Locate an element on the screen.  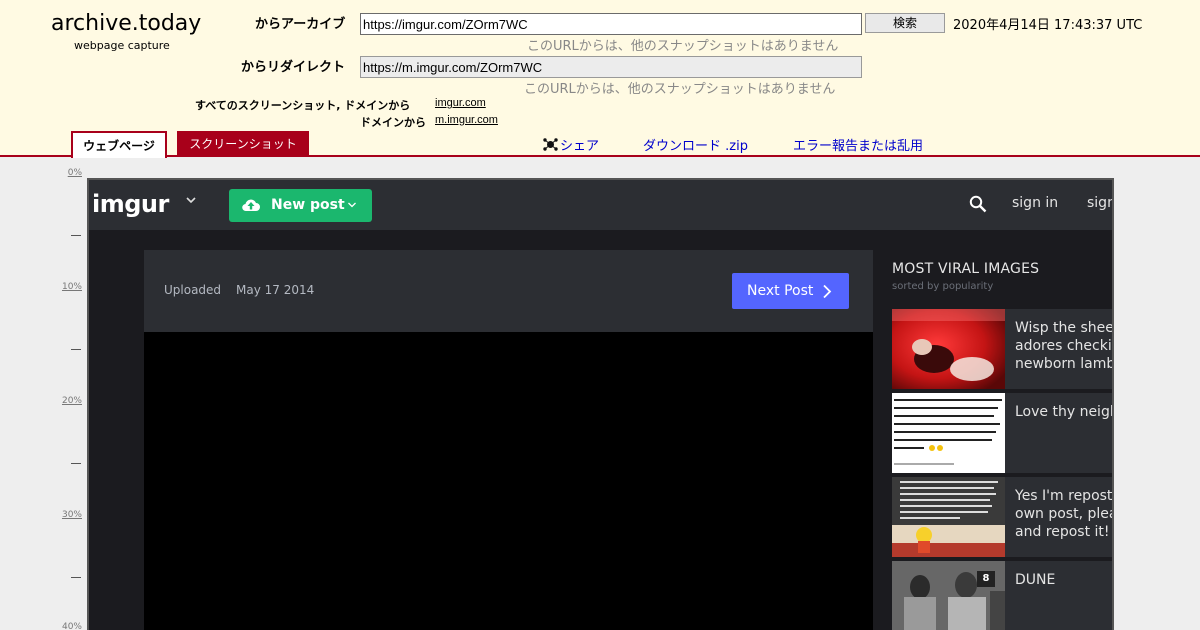
archive-url-input is located at coordinates (611, 24).